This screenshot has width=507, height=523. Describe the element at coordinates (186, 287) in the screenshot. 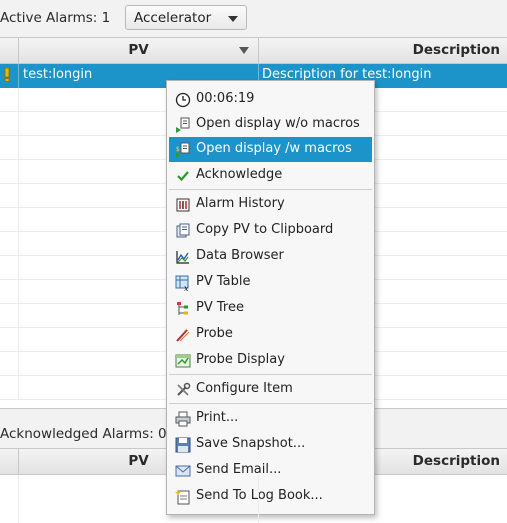

I see `svg-text: x` at that location.